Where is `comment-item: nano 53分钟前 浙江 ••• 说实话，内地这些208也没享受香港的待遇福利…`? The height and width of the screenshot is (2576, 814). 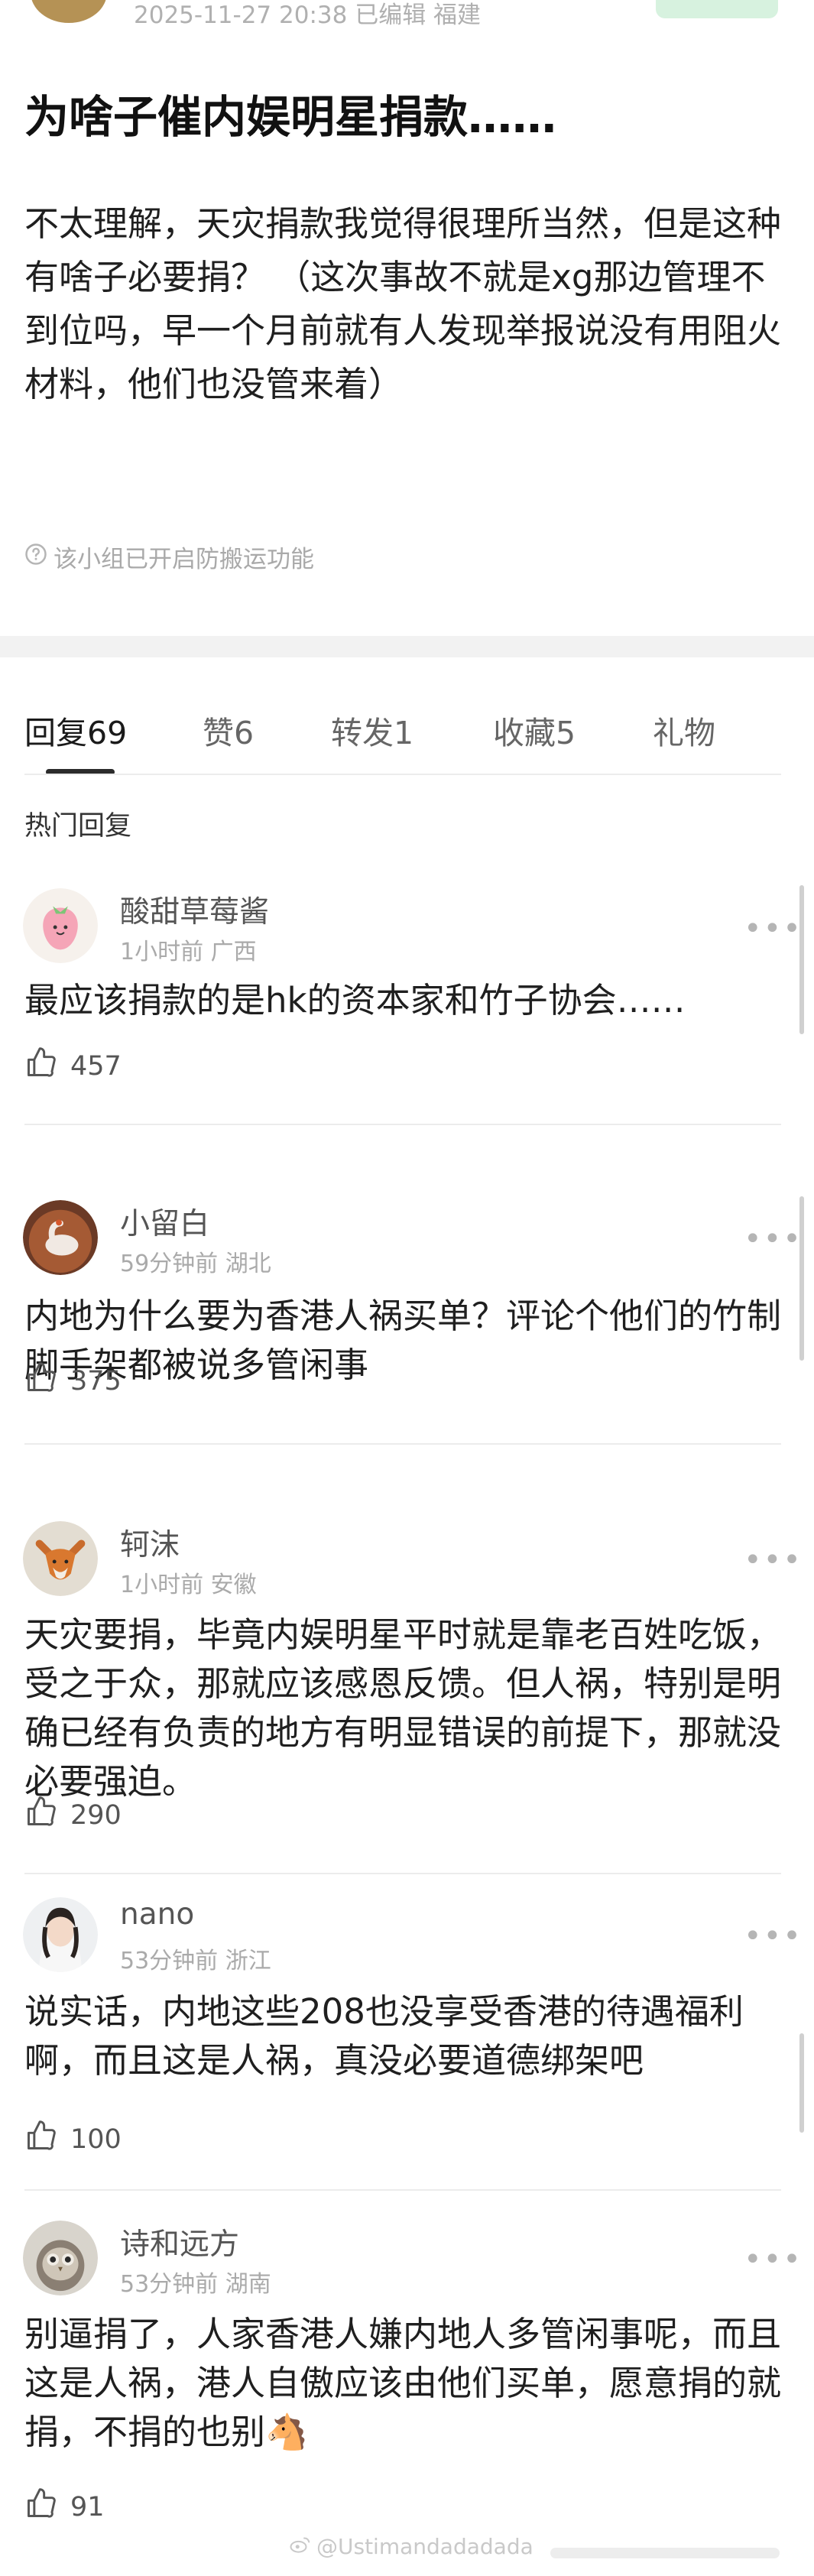
comment-item: nano 53分钟前 浙江 ••• 说实话，内地这些208也没享受香港的待遇福利… is located at coordinates (407, 2044).